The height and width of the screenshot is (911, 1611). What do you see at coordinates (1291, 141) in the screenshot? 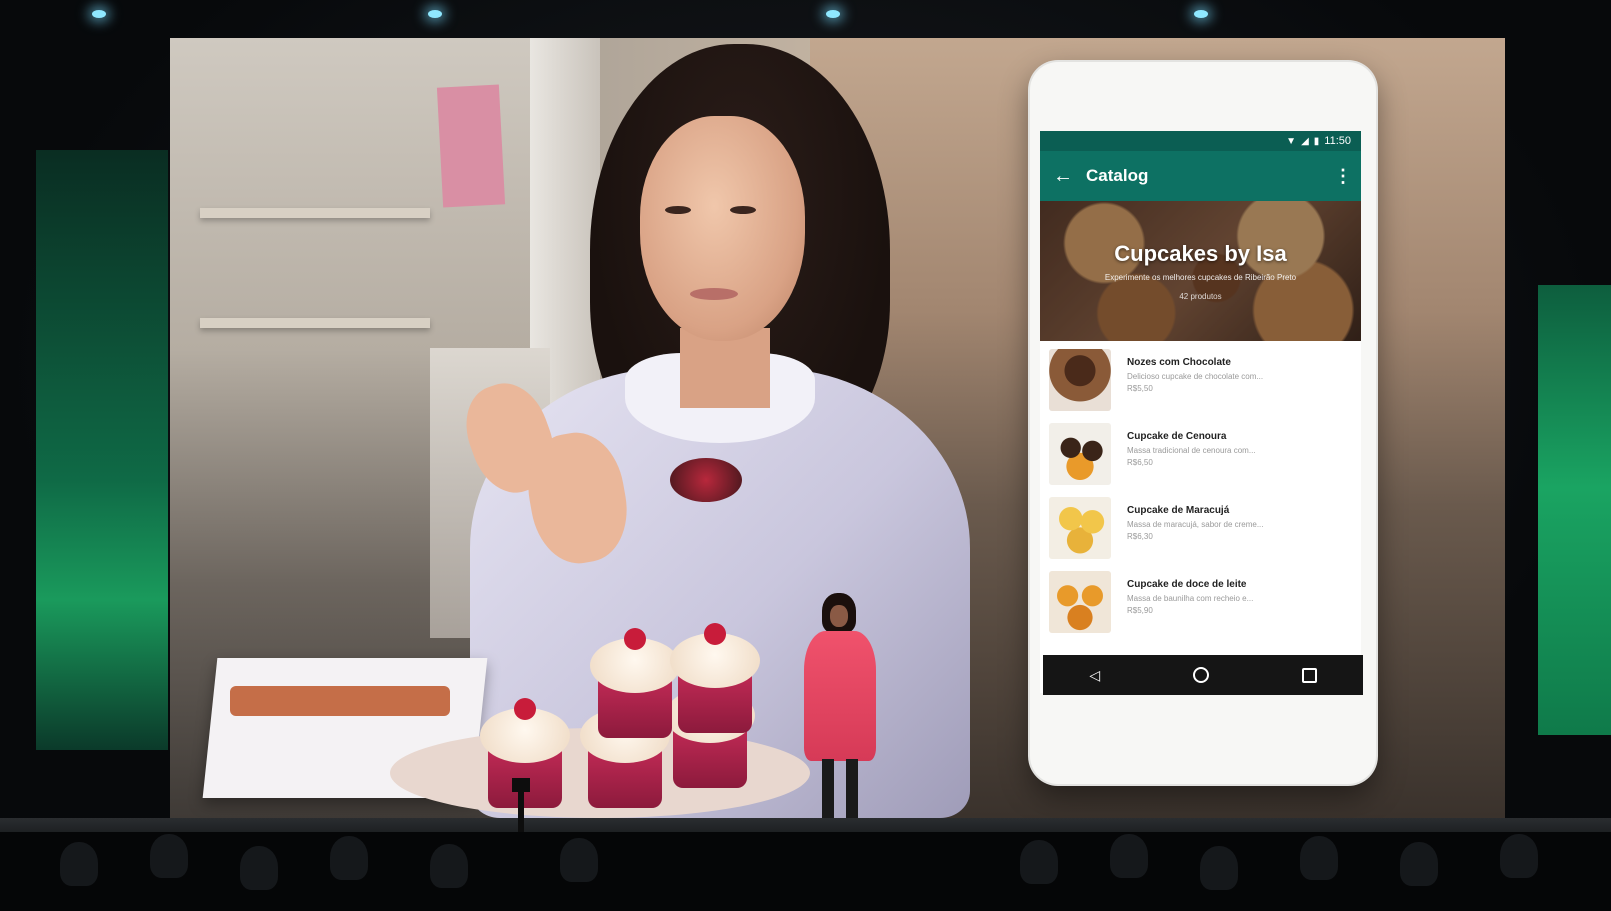
I see `wifi-icon: ▼` at bounding box center [1291, 141].